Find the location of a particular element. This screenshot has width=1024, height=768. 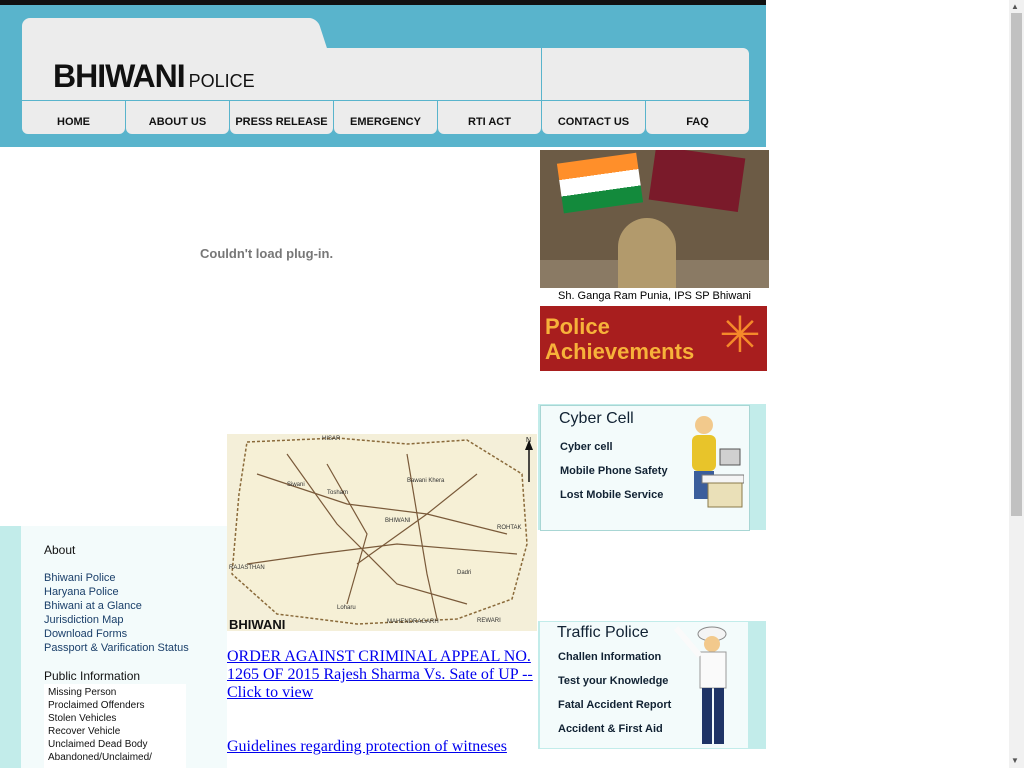

map-place-rewari: REWARI is located at coordinates (489, 621).